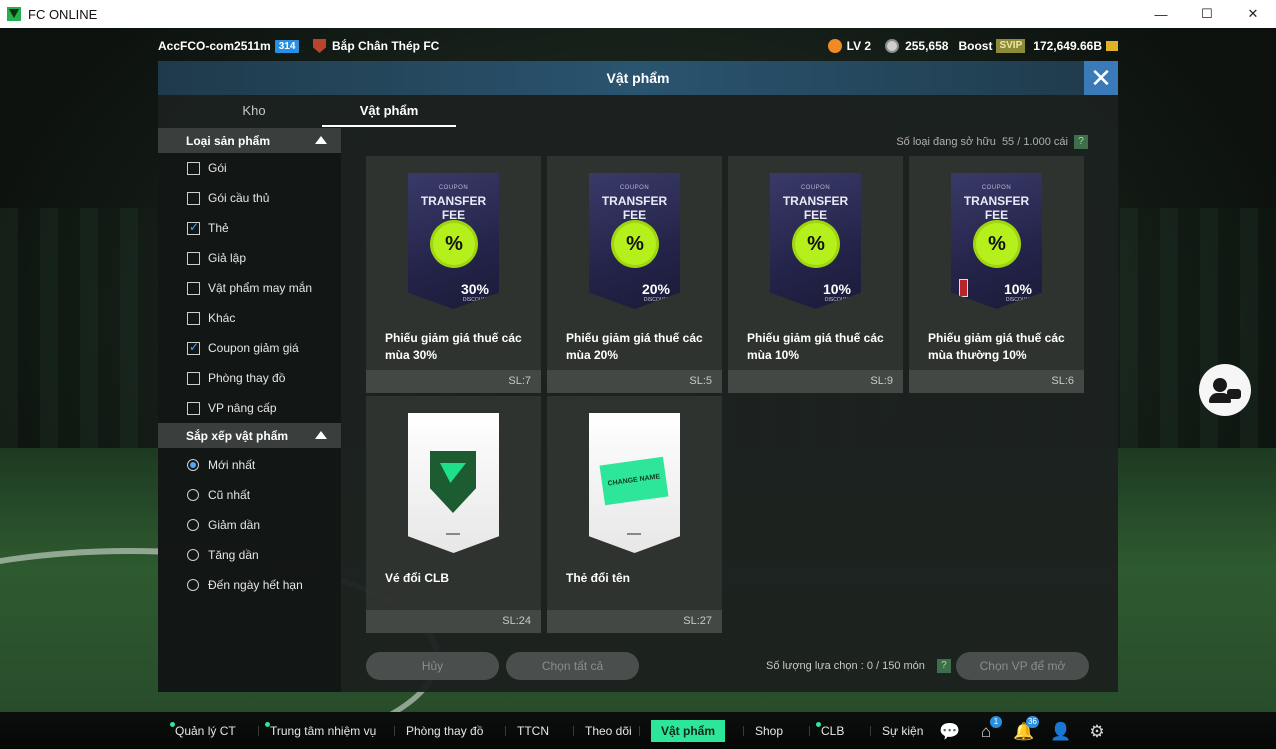 This screenshot has height=749, width=1276. Describe the element at coordinates (249, 555) in the screenshot. I see `sort-option: Tăng dần` at that location.